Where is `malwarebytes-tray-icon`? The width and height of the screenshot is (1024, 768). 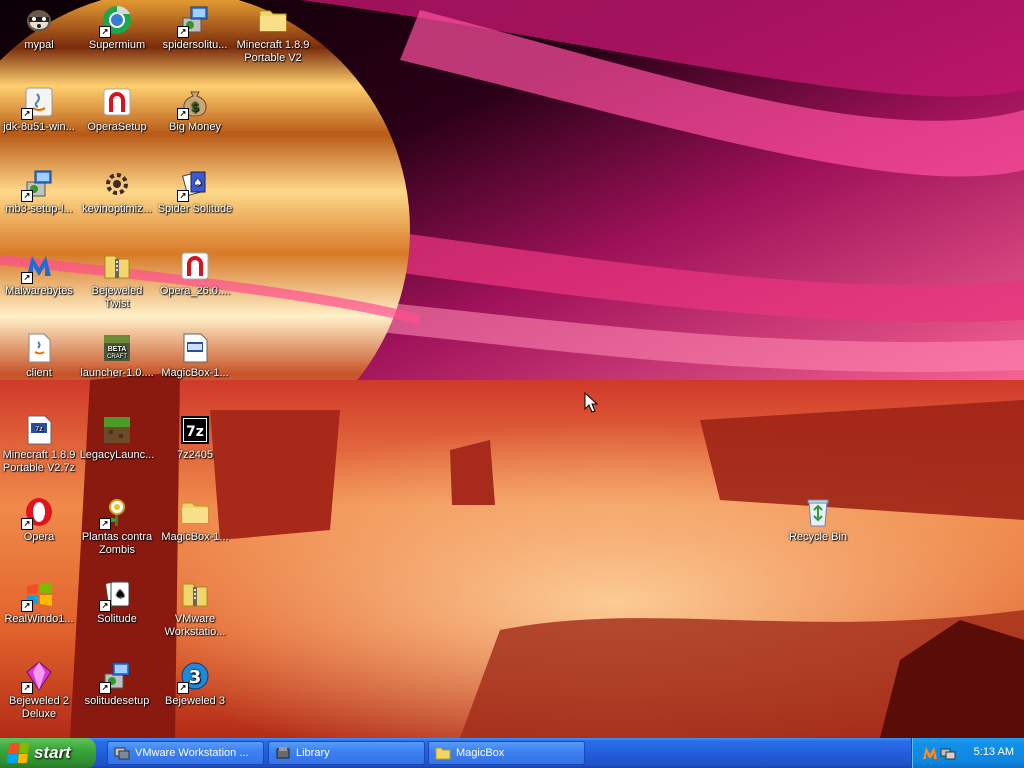
malwarebytes-tray-icon is located at coordinates (930, 754).